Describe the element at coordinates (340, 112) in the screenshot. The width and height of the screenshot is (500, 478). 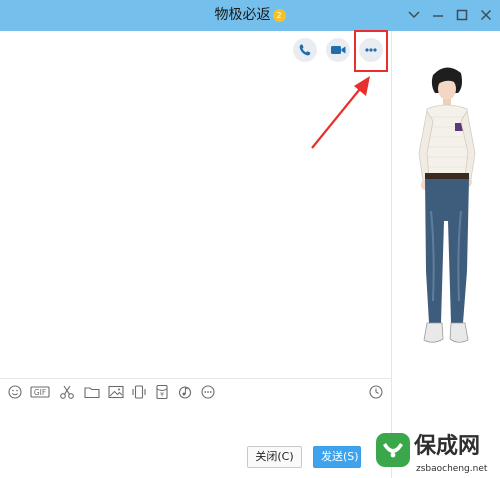
I see `pointer-arrow-icon` at that location.